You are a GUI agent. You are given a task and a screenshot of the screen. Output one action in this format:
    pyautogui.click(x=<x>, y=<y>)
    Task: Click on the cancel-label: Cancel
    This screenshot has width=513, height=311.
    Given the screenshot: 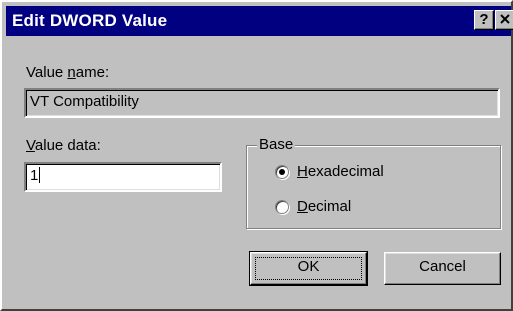 What is the action you would take?
    pyautogui.click(x=442, y=266)
    